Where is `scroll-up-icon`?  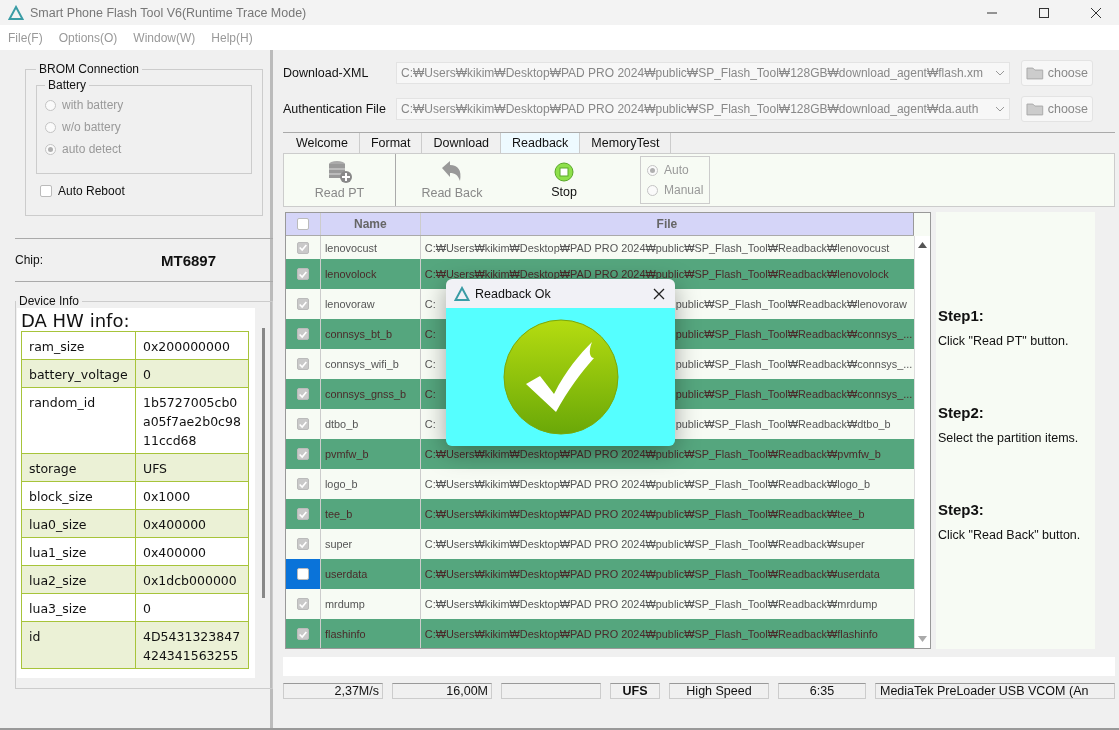 scroll-up-icon is located at coordinates (922, 245).